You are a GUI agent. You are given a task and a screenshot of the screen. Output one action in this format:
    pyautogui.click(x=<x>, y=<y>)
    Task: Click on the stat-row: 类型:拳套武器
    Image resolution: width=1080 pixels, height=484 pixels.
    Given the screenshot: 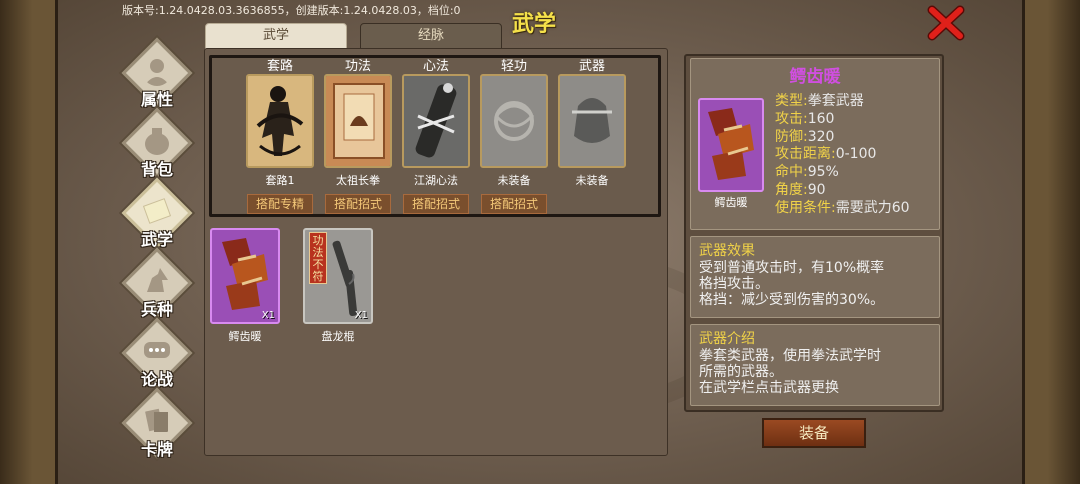 What is the action you would take?
    pyautogui.click(x=854, y=102)
    